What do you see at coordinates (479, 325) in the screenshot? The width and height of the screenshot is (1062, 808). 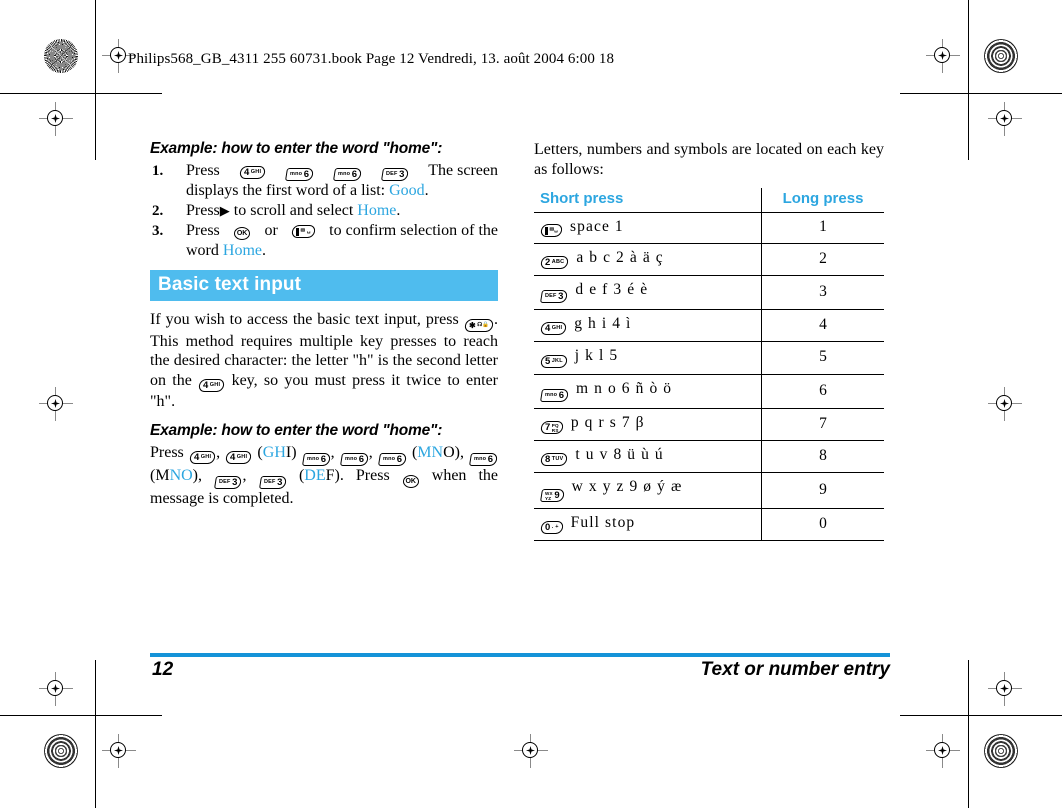 I see `key-star: ✱ ☊🔒` at bounding box center [479, 325].